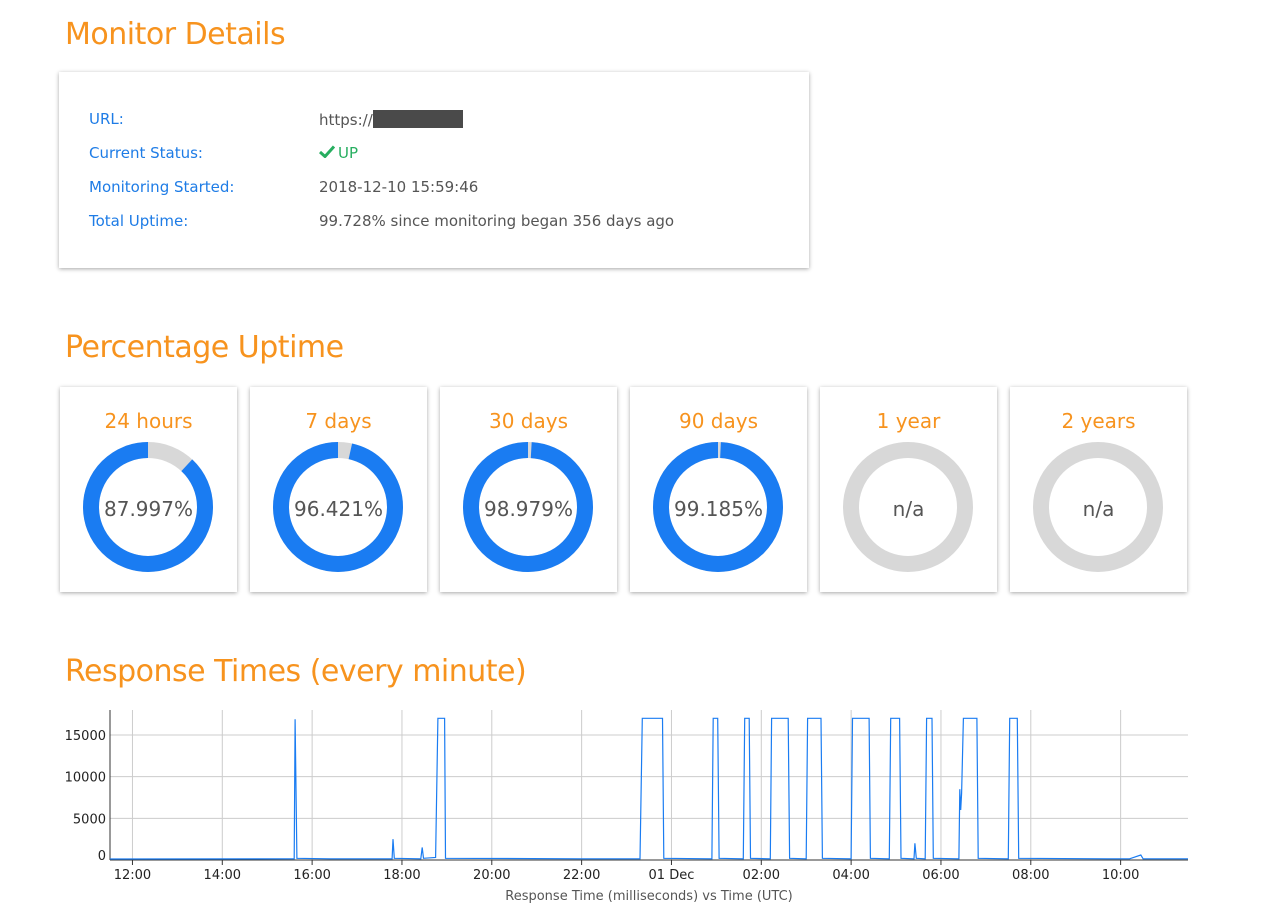  Describe the element at coordinates (85, 736) in the screenshot. I see `y-tick-label: 15000` at that location.